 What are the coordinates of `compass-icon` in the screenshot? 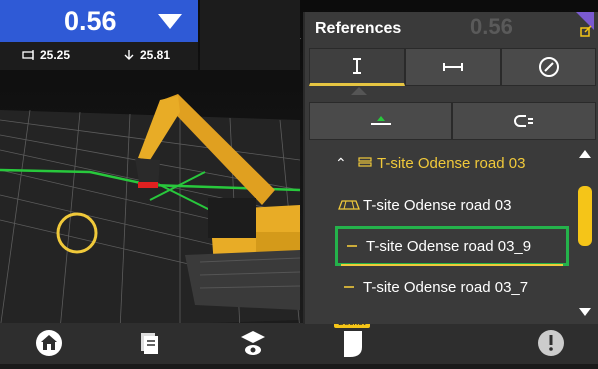 It's located at (548, 67).